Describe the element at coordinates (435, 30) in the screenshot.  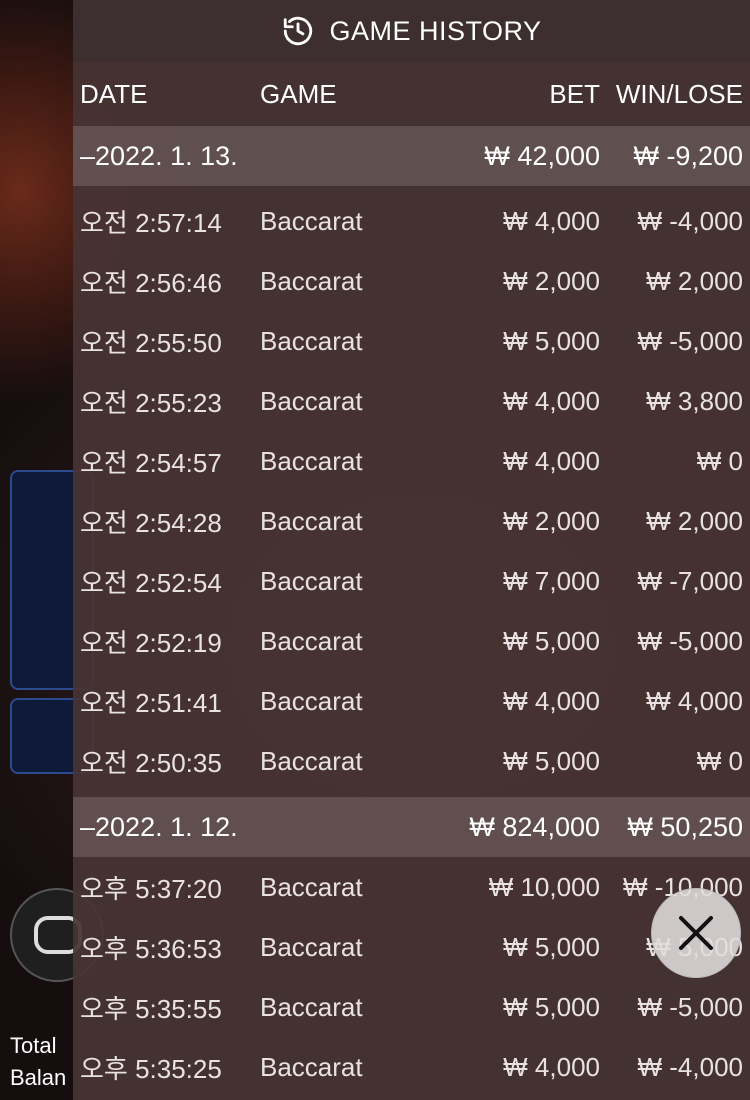
I see `panel-title: GAME HISTORY` at that location.